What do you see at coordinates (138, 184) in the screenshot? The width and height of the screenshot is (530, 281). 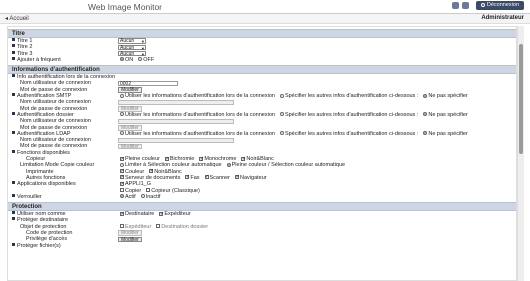 I see `appli1-label: APPLI1_G` at bounding box center [138, 184].